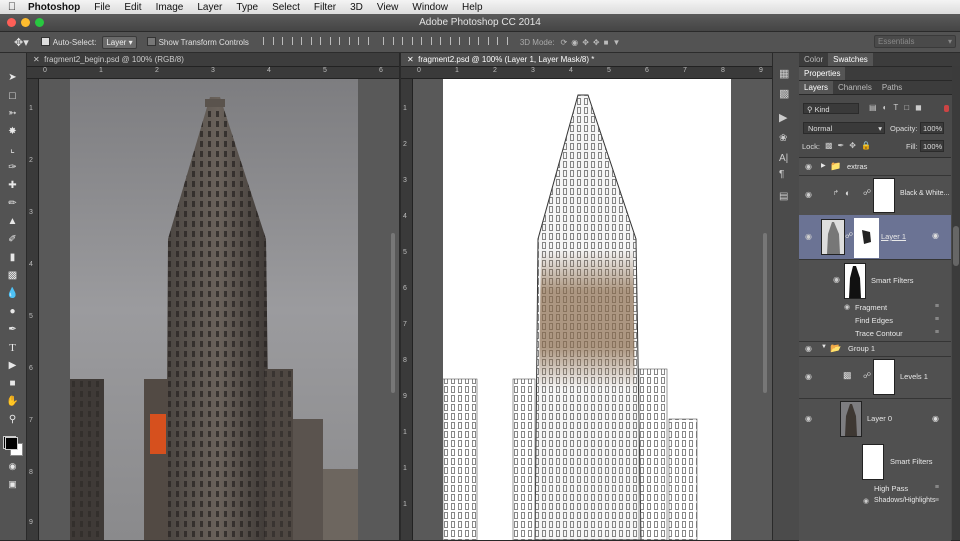  What do you see at coordinates (21, 42) in the screenshot?
I see `move-tool-preset-icon: ✥▾` at bounding box center [21, 42].